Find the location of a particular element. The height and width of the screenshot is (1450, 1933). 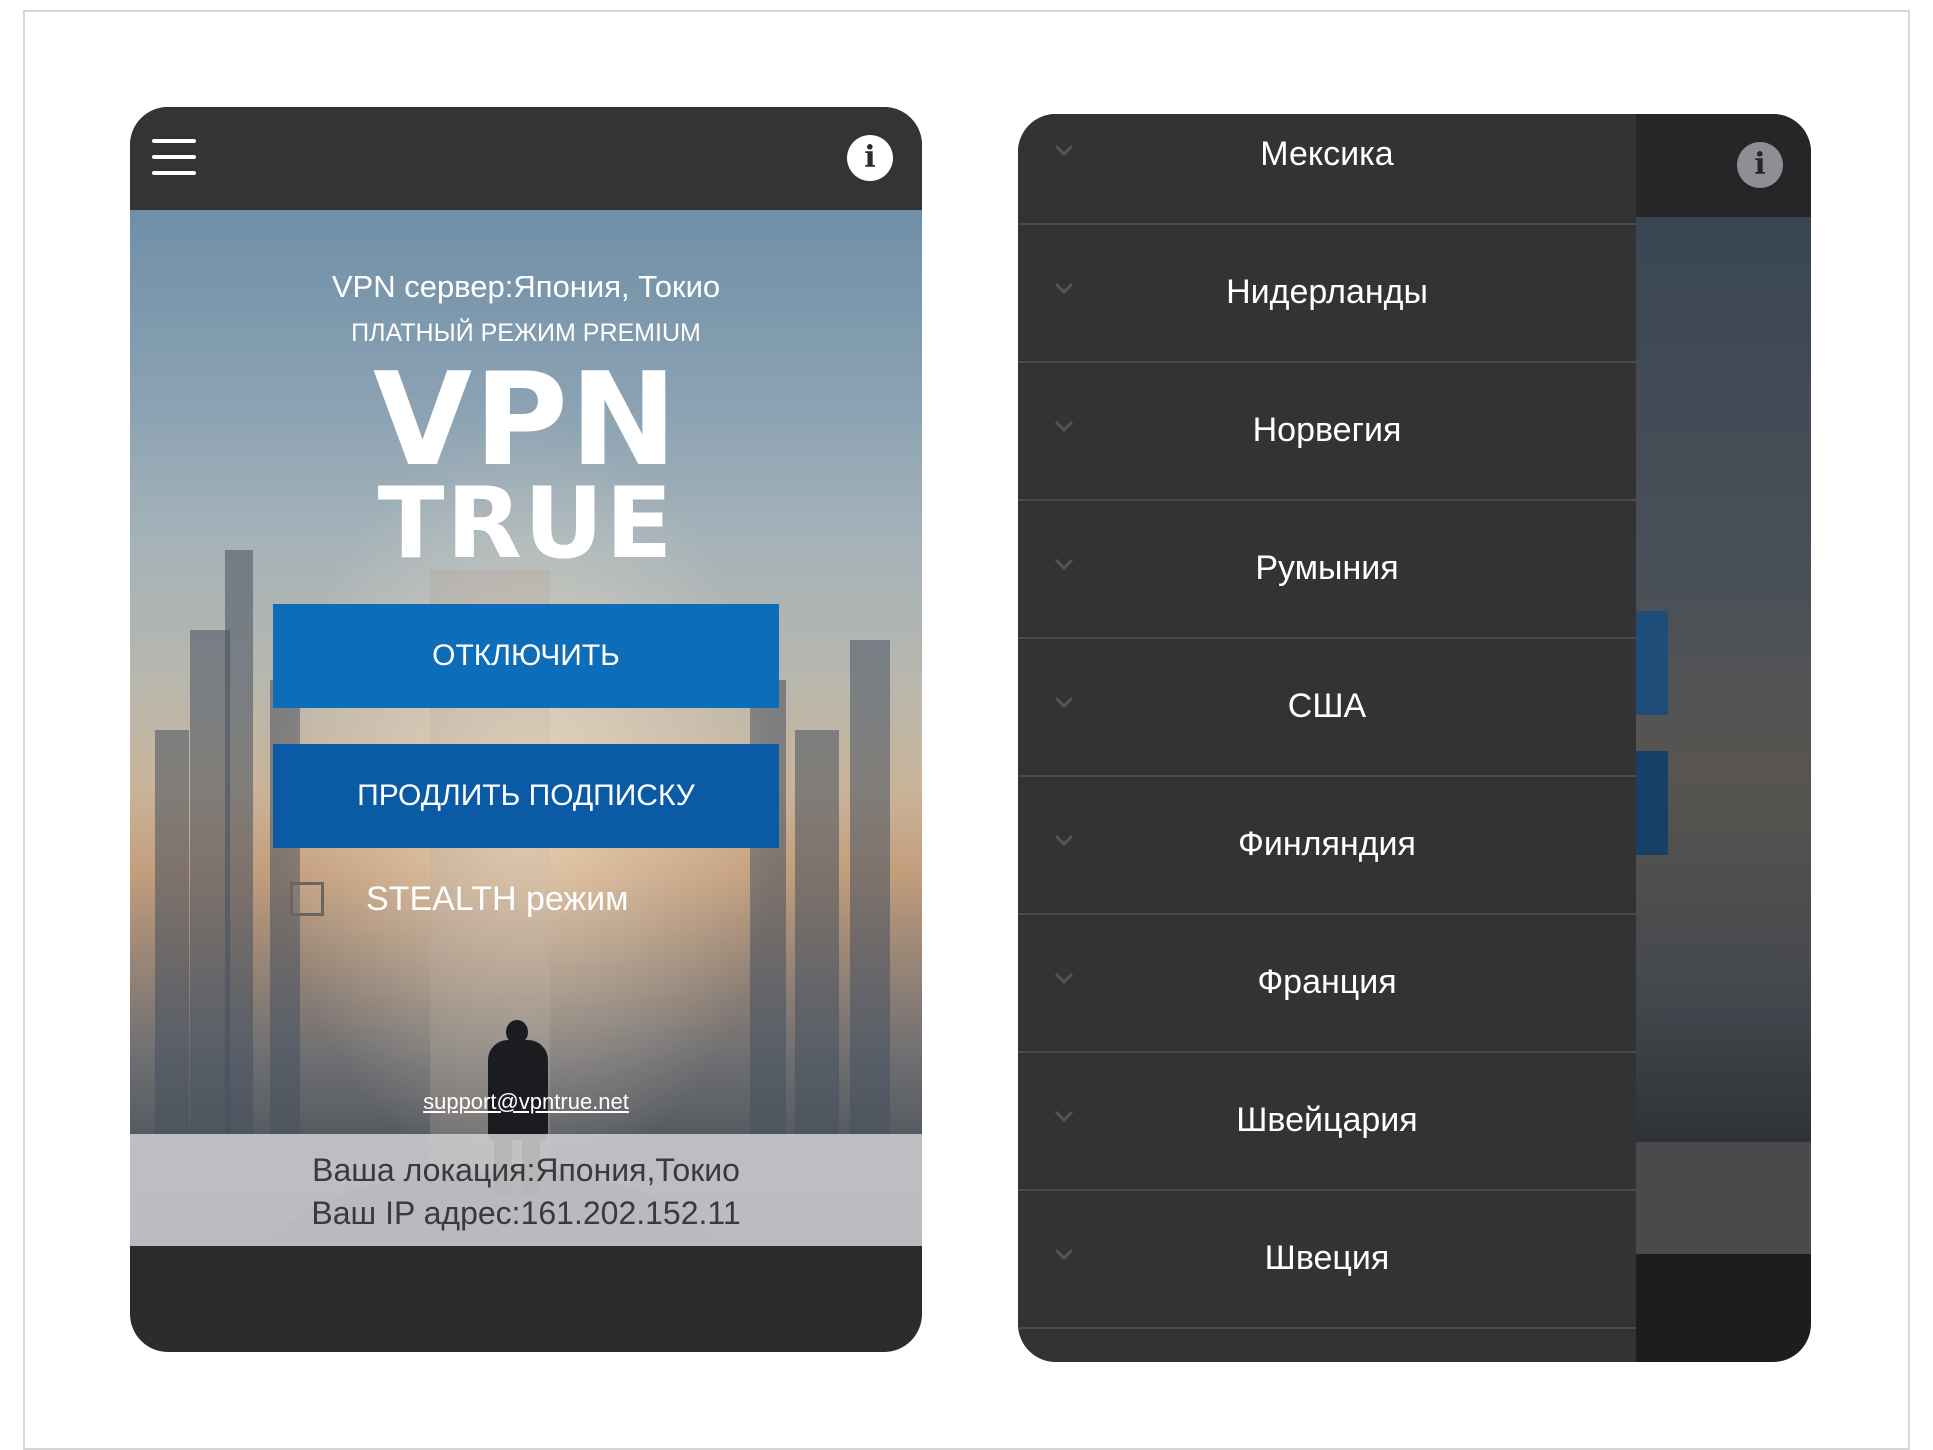

country-item: Нидерланды is located at coordinates (1327, 294).